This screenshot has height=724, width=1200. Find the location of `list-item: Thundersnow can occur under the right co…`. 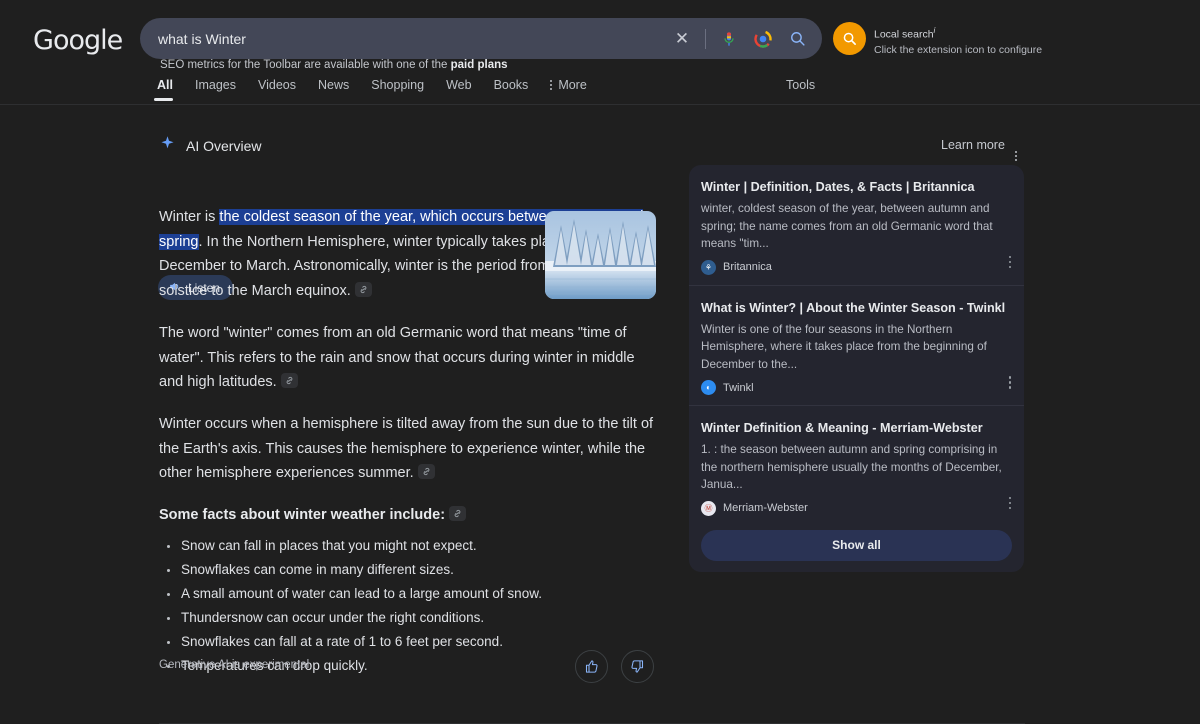

list-item: Thundersnow can occur under the right co… is located at coordinates (409, 618).